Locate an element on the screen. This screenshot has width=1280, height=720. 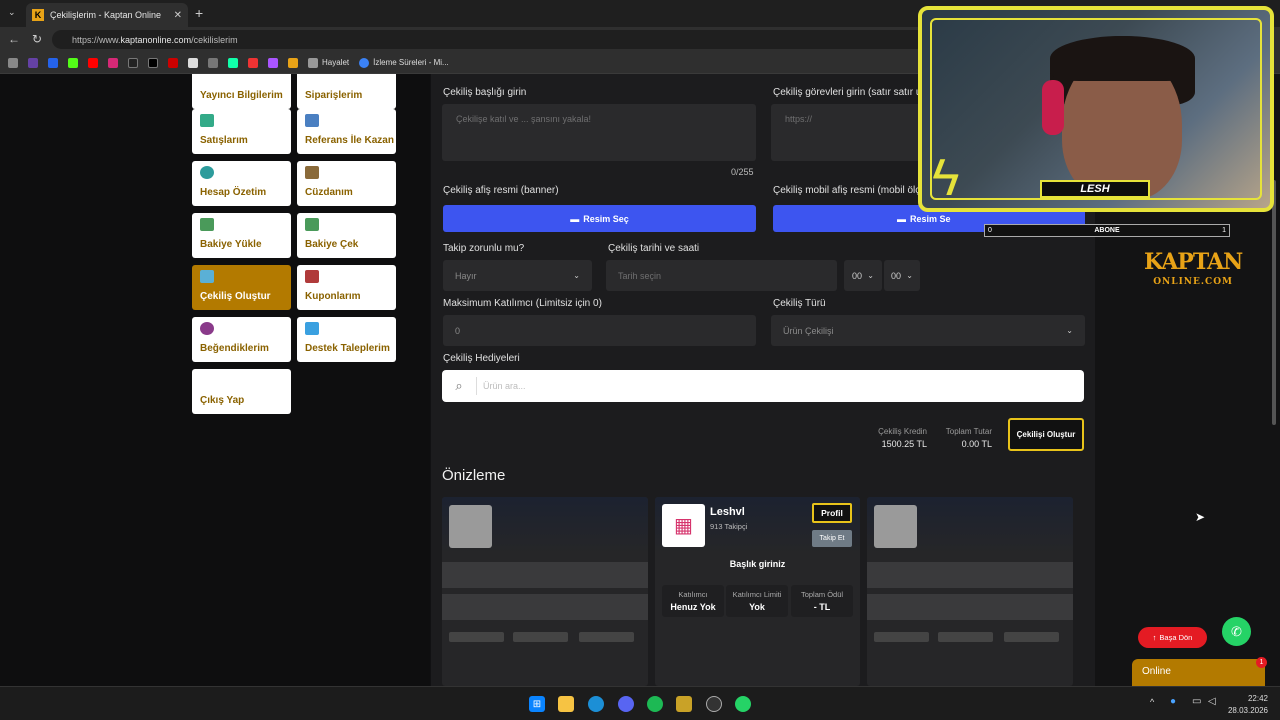
preview-card-placeholder is located at coordinates (545, 591).